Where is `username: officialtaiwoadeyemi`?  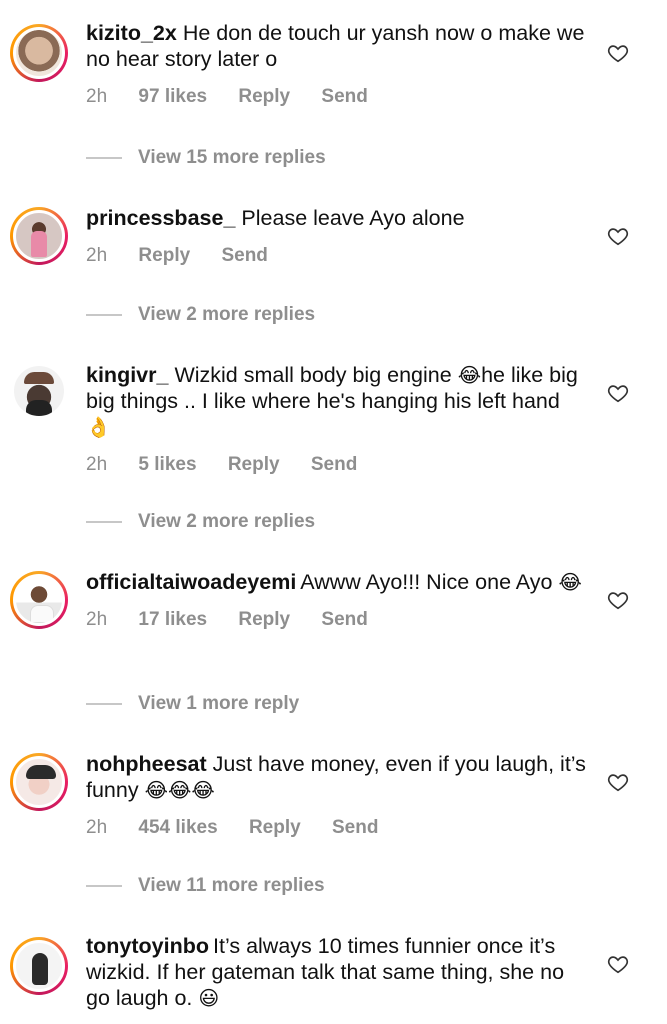
username: officialtaiwoadeyemi is located at coordinates (191, 582).